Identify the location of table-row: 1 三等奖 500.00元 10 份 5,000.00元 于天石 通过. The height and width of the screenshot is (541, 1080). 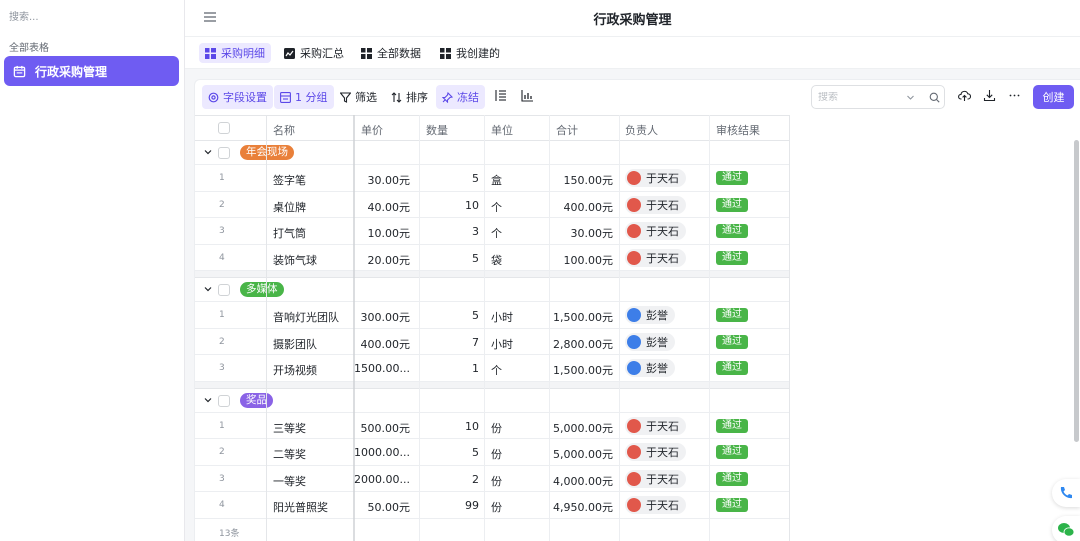
(492, 425).